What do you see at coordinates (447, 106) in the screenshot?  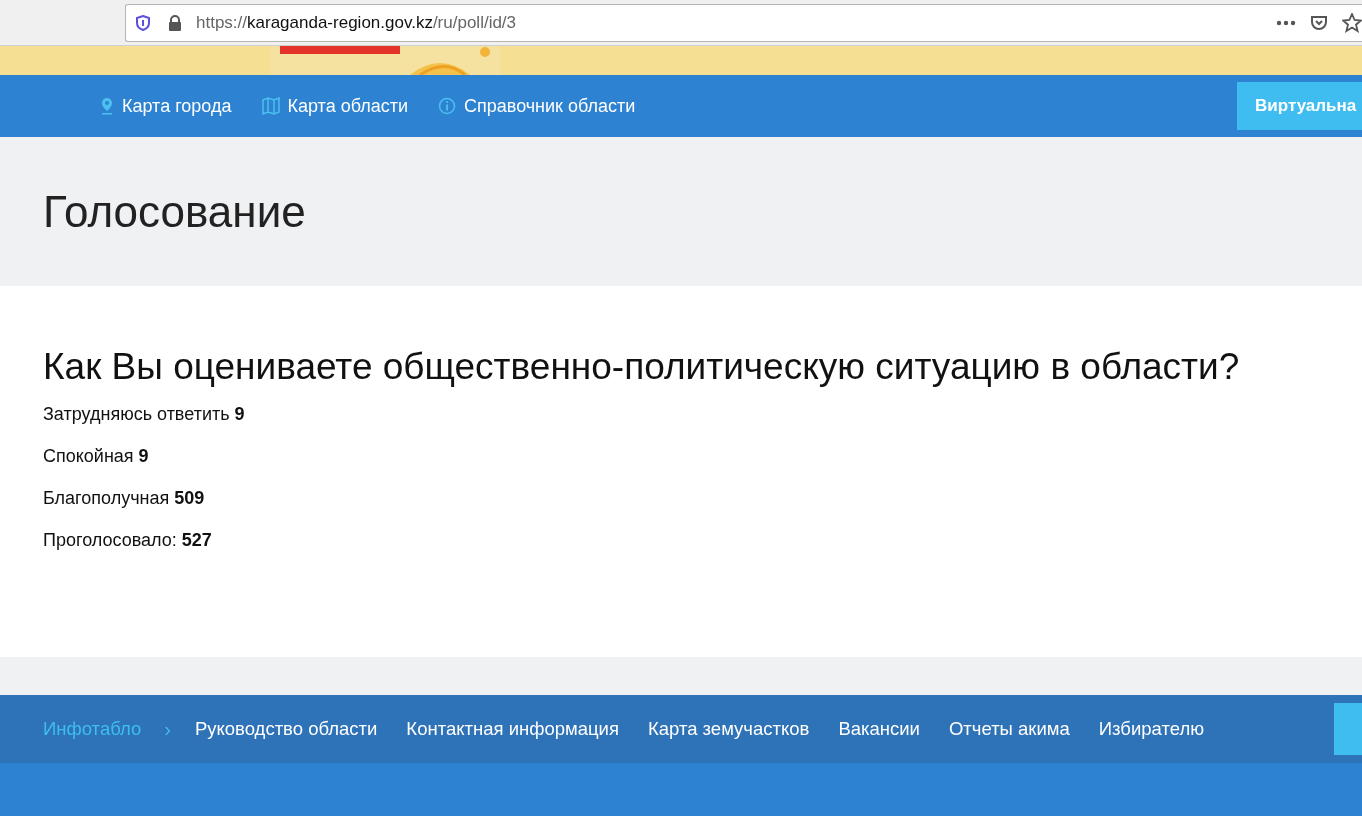 I see `info-icon` at bounding box center [447, 106].